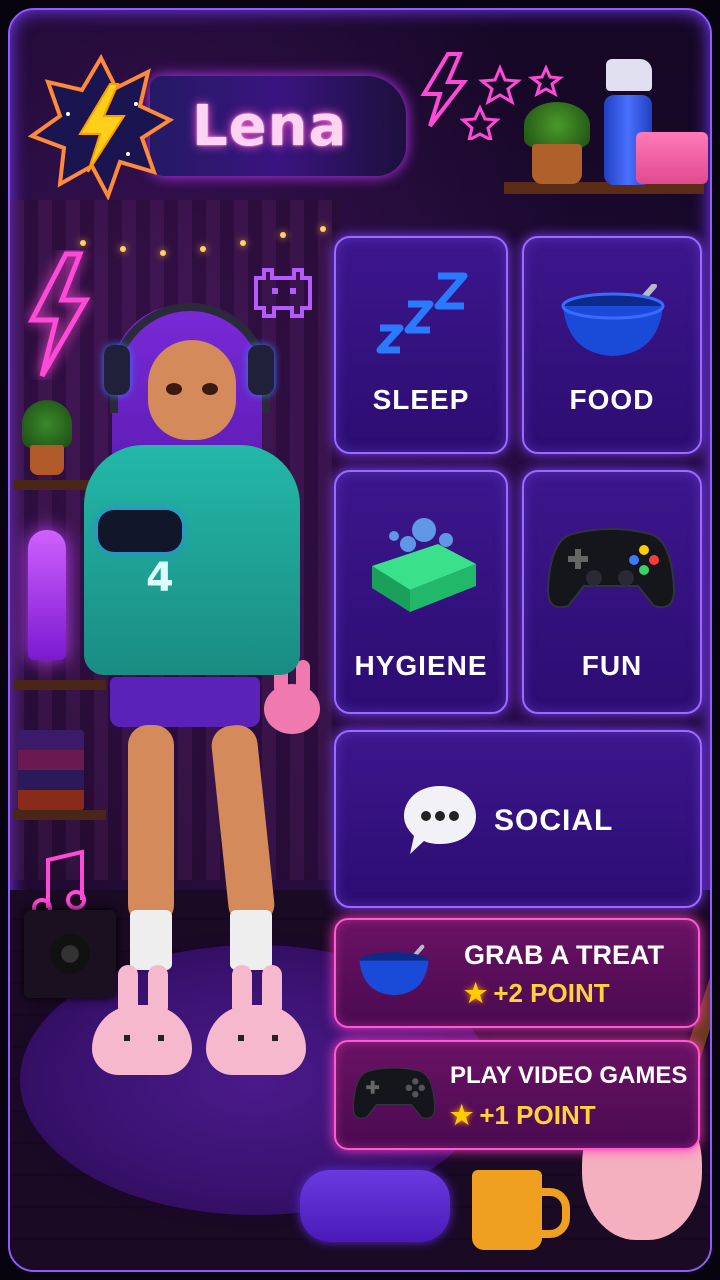 This screenshot has width=720, height=1280. Describe the element at coordinates (564, 955) in the screenshot. I see `action-label: GRAB A TREAT` at that location.